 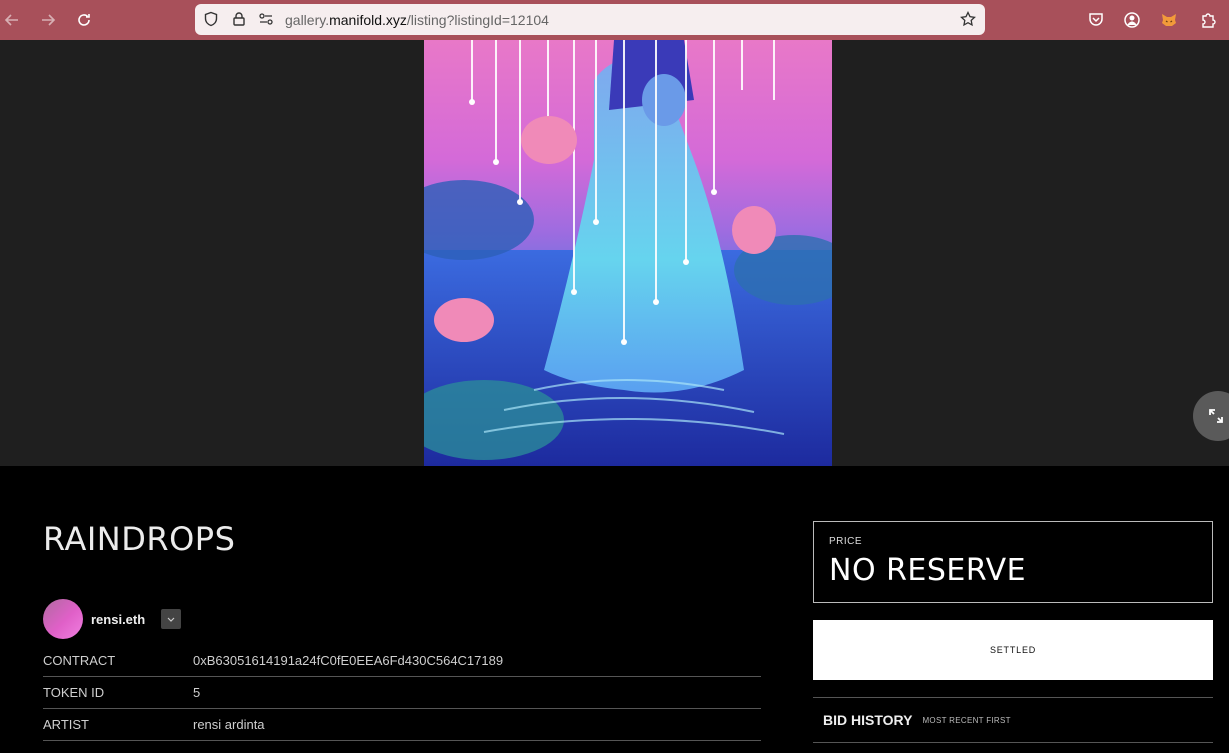 I want to click on shield-icon, so click(x=211, y=19).